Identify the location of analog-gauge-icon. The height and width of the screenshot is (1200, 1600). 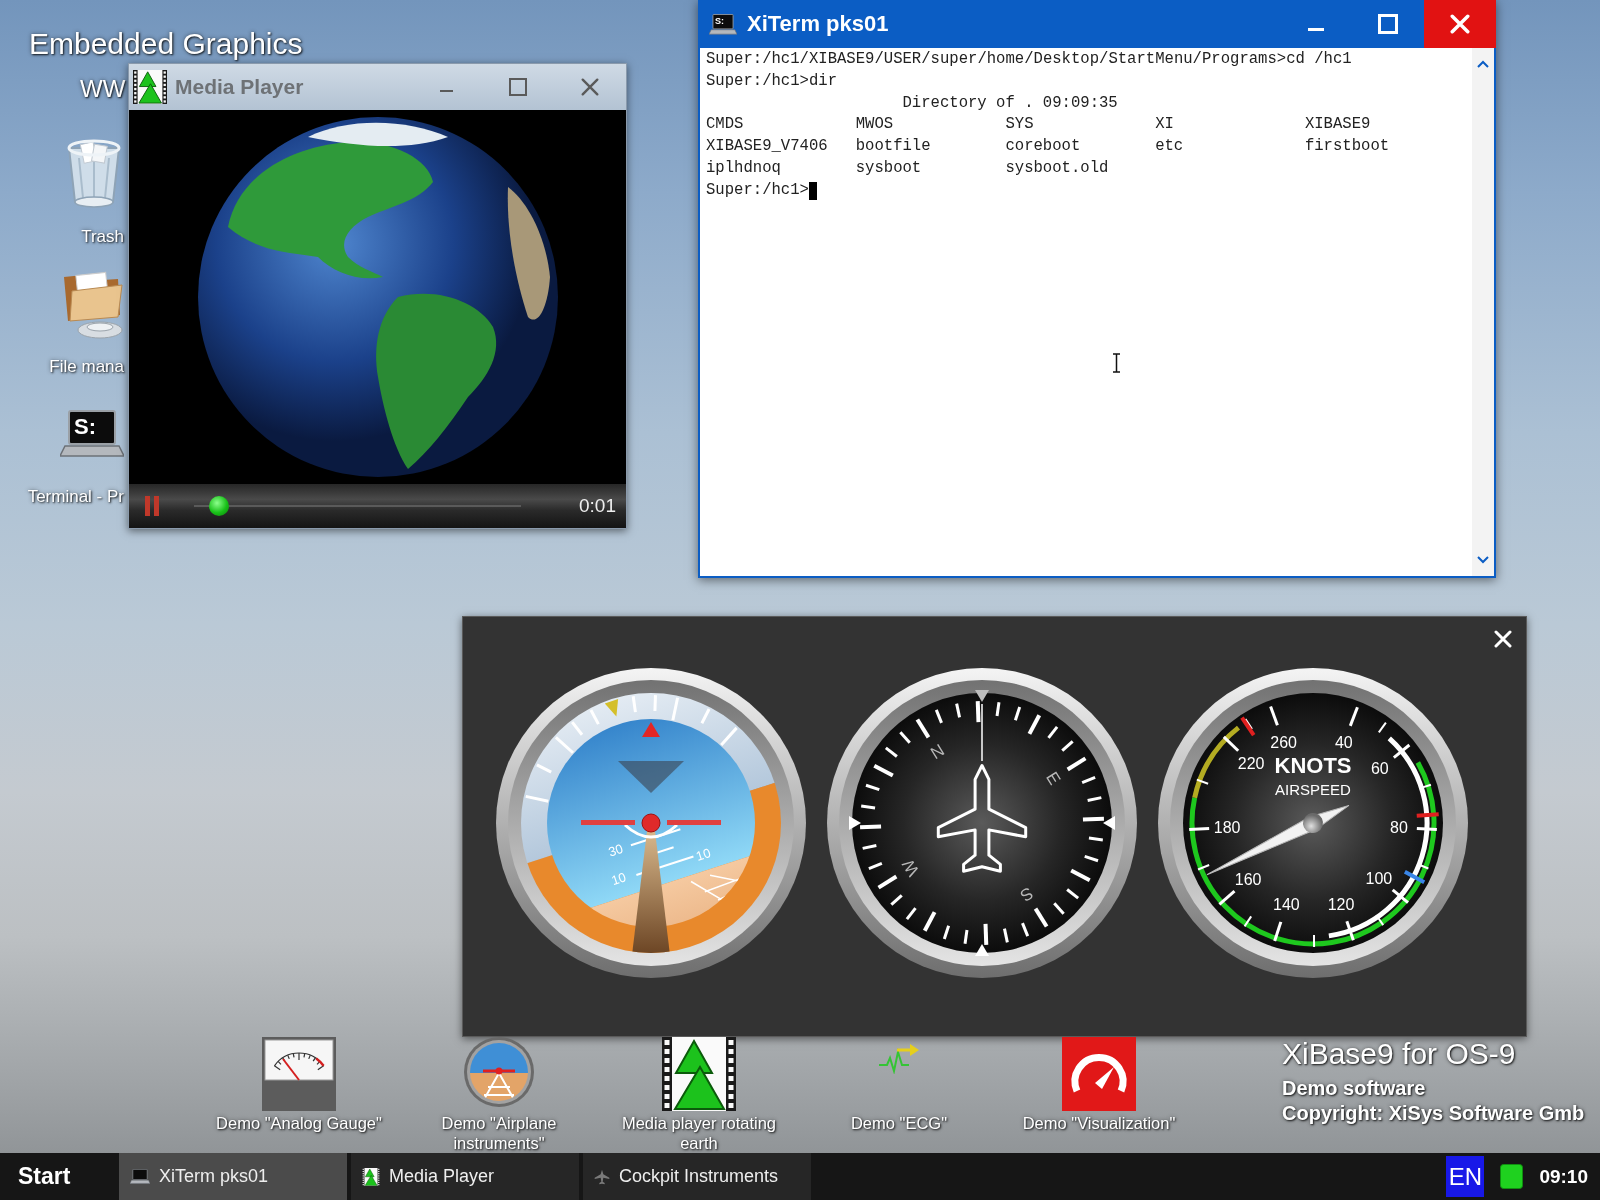
(299, 1074).